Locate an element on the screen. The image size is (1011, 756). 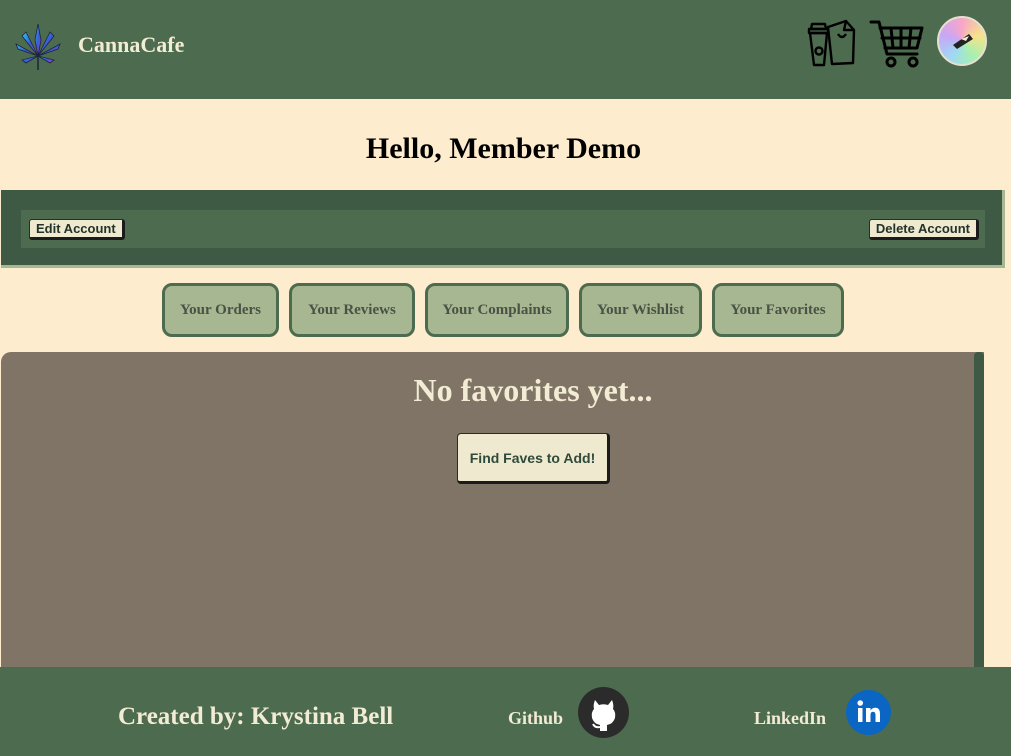
greeting-text: Hello, Member Demo is located at coordinates (503, 148).